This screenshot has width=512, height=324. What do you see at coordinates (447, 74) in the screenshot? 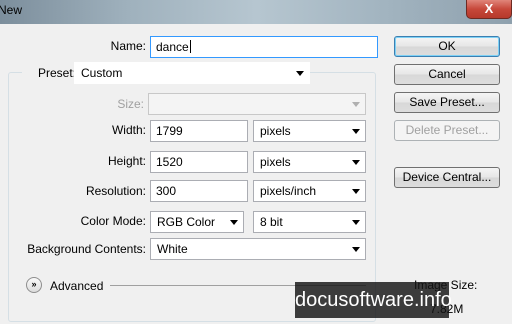
I see `cancel-button: Cancel` at bounding box center [447, 74].